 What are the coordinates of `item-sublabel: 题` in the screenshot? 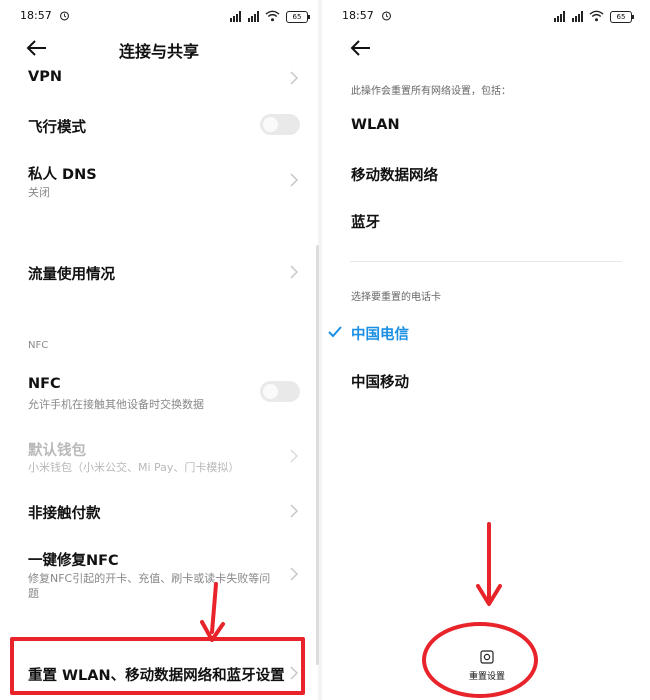 It's located at (33, 593).